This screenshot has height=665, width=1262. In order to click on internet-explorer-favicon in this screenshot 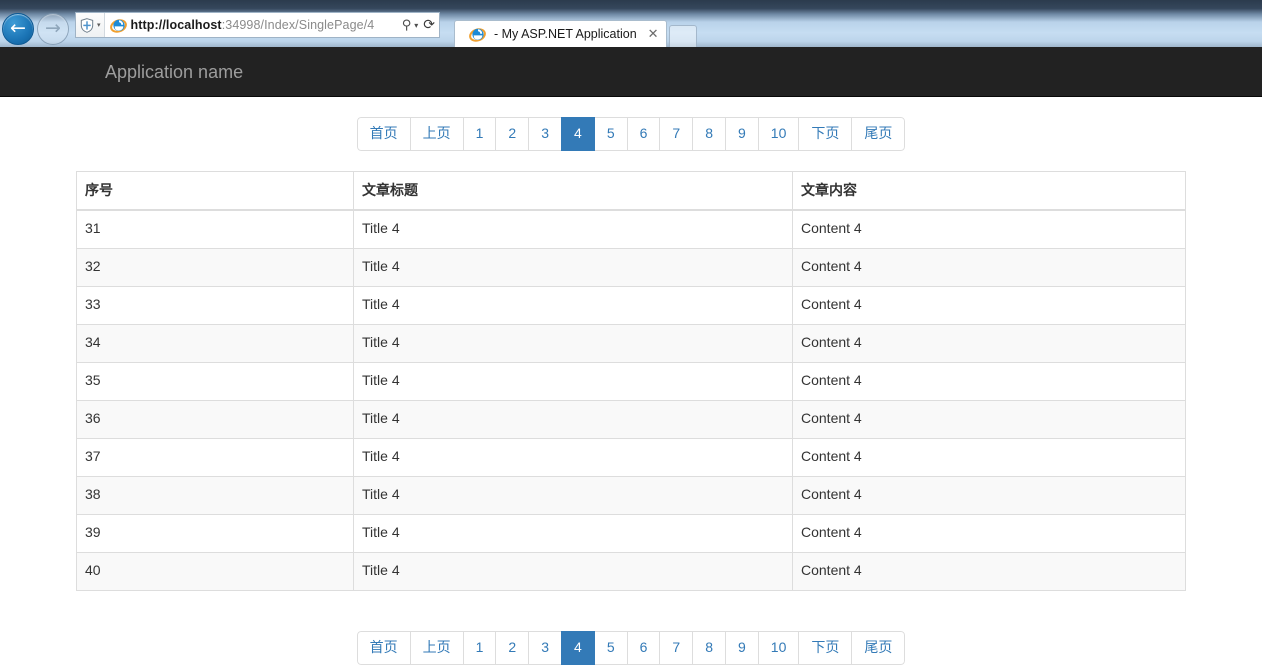, I will do `click(118, 25)`.